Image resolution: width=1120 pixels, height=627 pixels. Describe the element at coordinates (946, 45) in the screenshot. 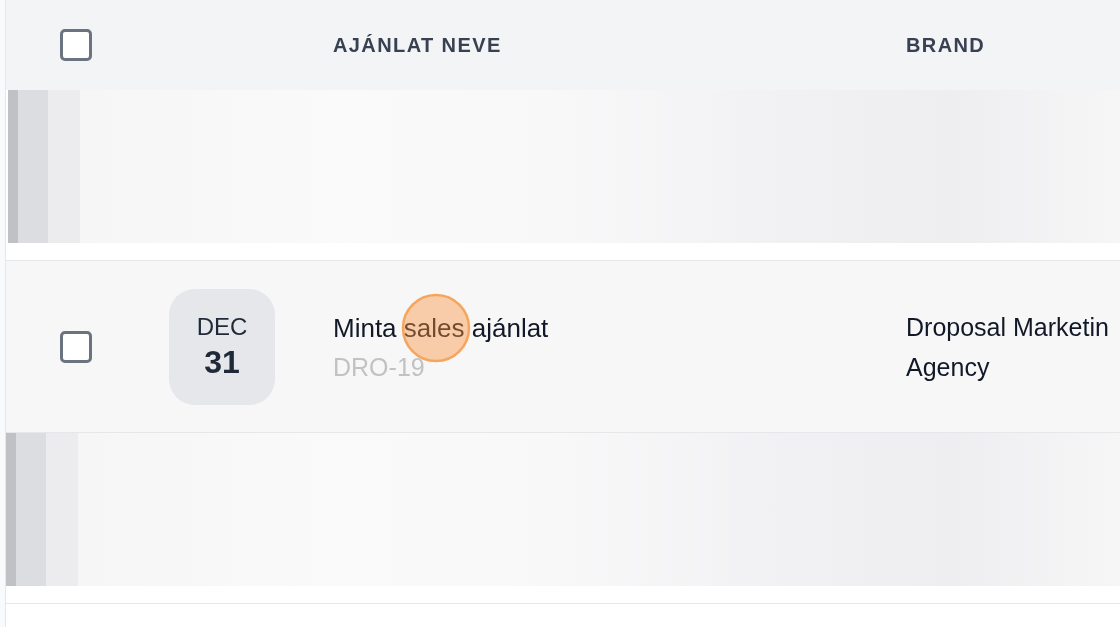

I see `column-header: BRAND` at that location.